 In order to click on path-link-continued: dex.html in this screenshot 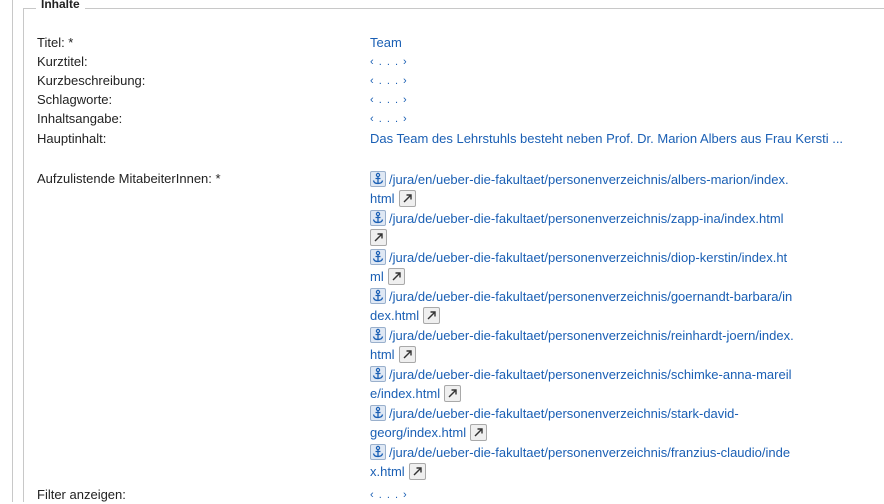, I will do `click(394, 315)`.